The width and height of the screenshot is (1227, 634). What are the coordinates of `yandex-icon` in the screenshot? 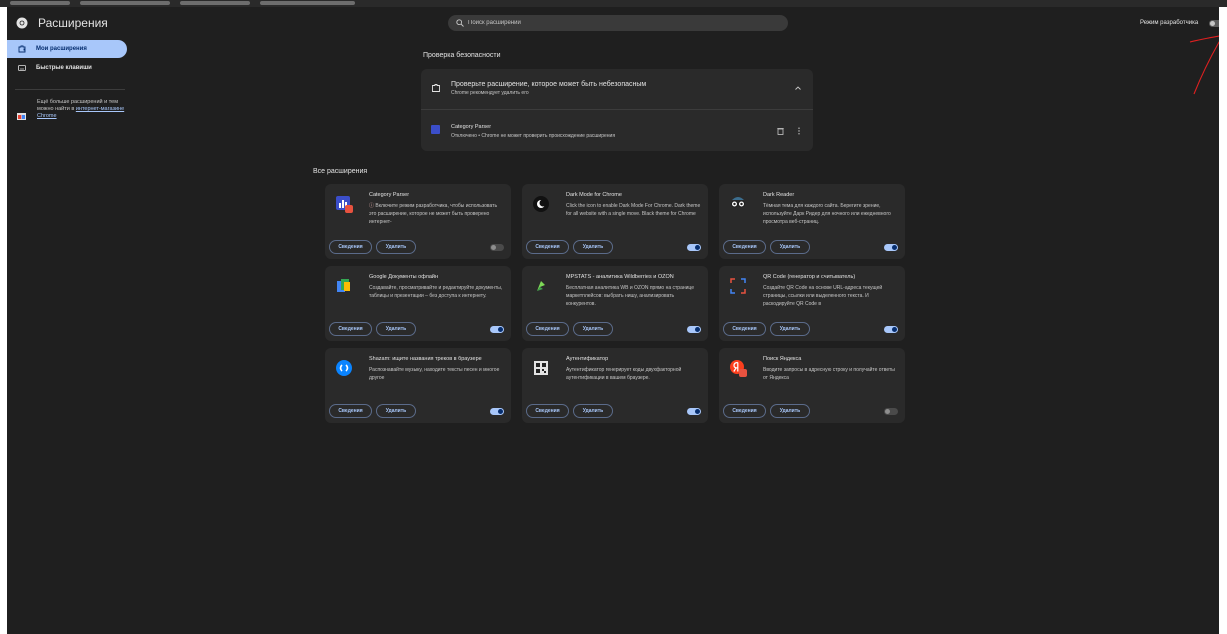 It's located at (738, 368).